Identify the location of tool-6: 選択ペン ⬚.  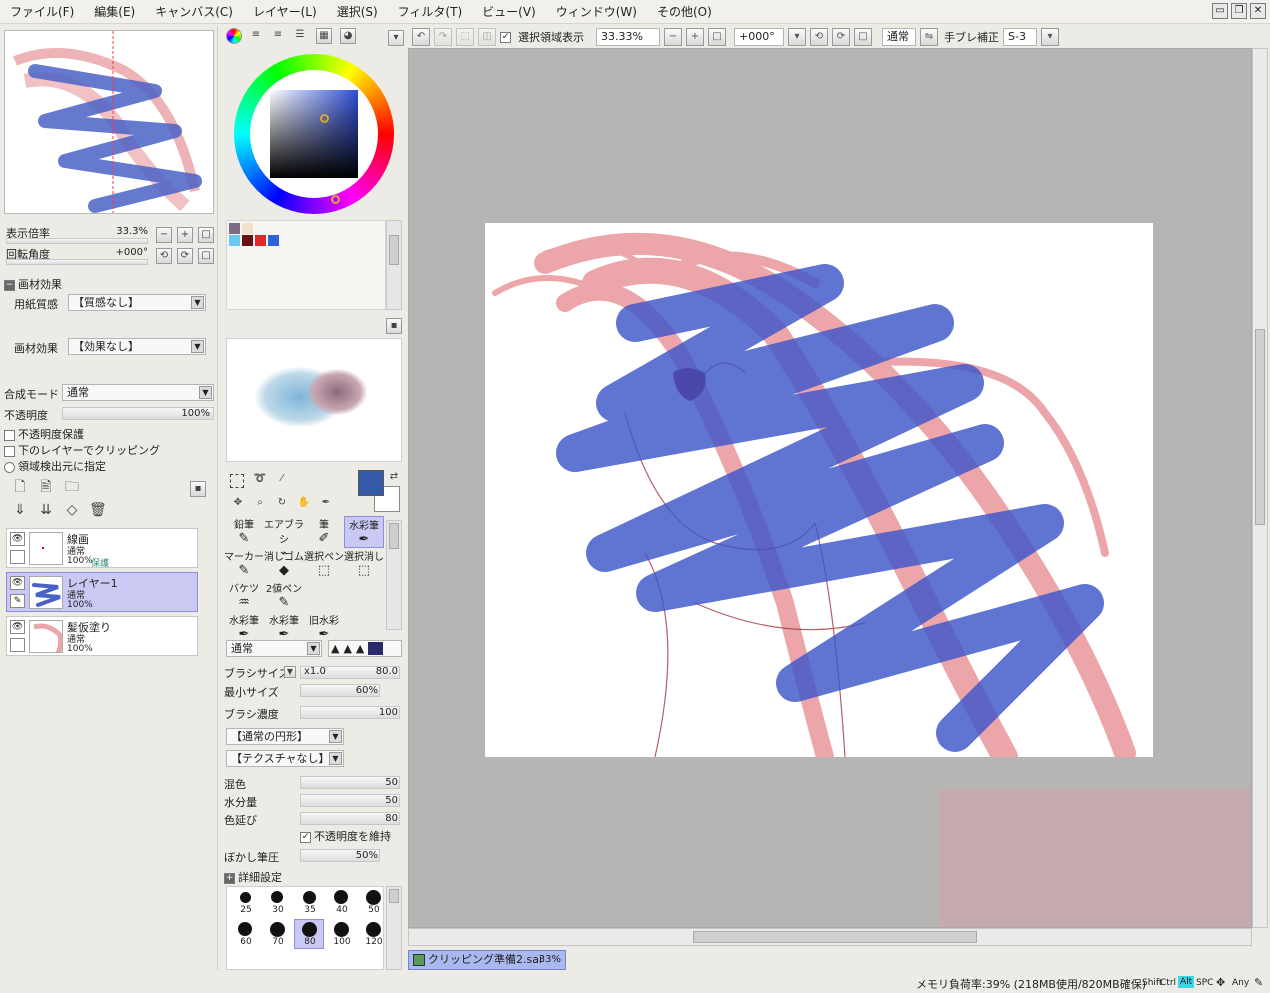
(324, 564).